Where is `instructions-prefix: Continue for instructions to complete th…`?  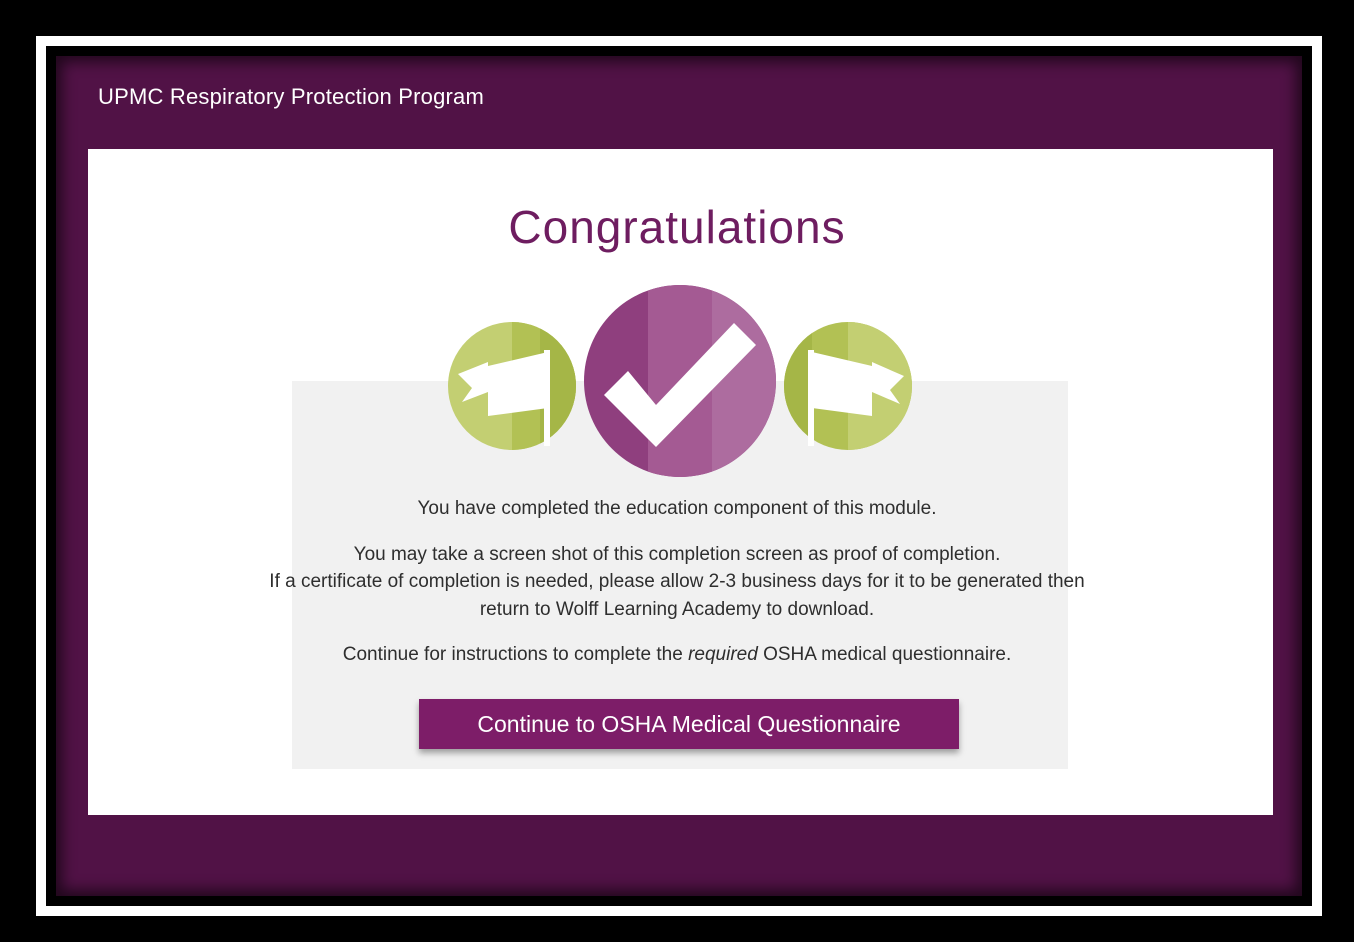
instructions-prefix: Continue for instructions to complete th… is located at coordinates (512, 654).